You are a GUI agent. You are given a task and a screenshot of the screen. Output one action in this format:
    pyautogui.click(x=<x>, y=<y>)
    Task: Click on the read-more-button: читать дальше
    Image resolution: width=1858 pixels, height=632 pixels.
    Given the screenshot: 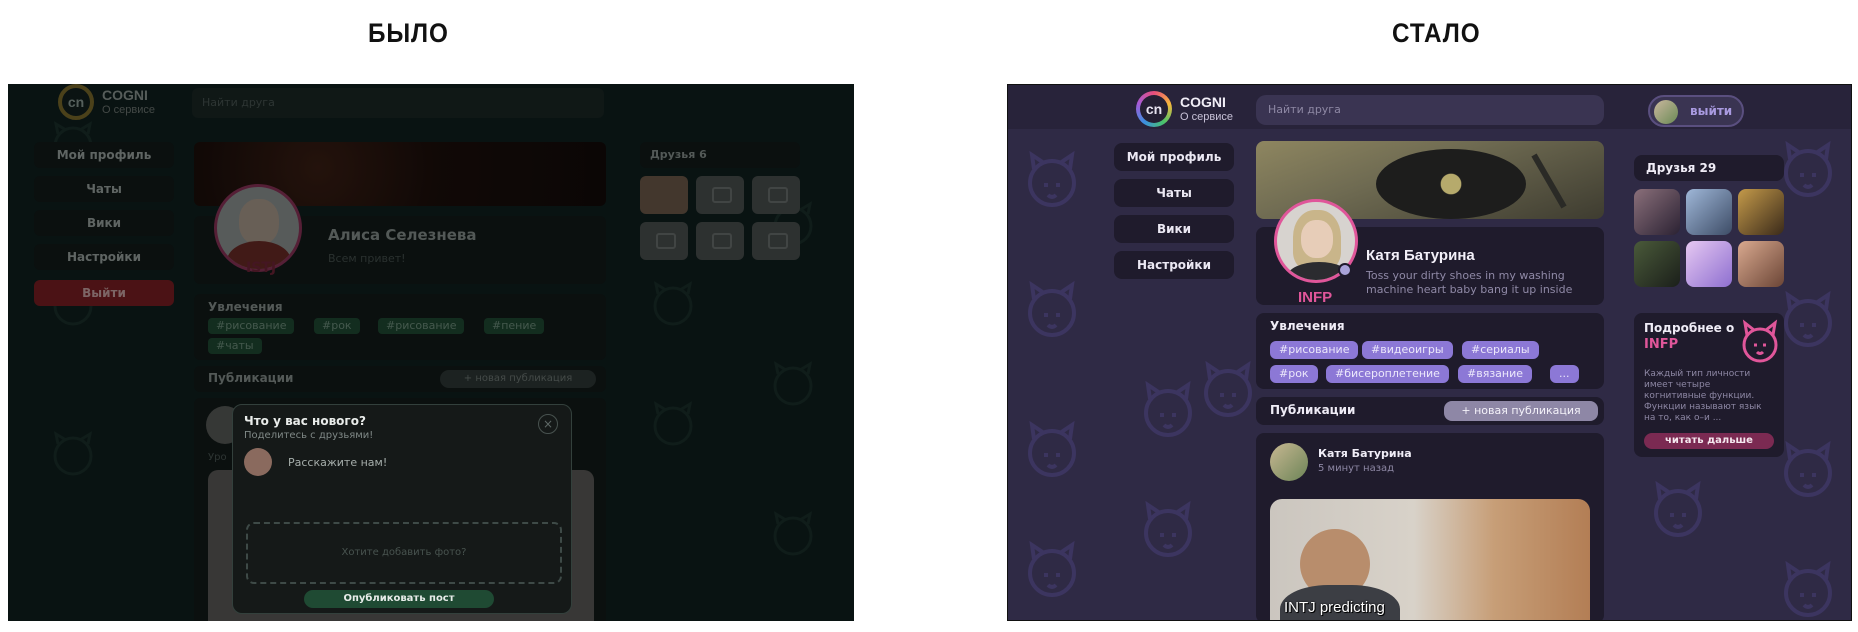 What is the action you would take?
    pyautogui.click(x=1709, y=441)
    